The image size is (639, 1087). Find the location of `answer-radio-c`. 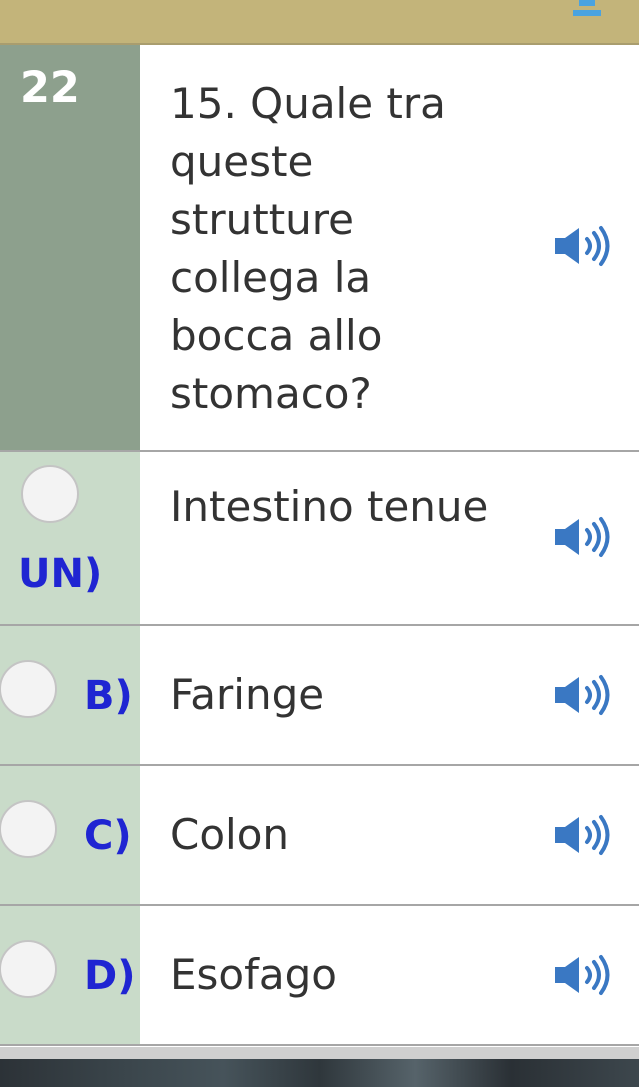

answer-radio-c is located at coordinates (28, 829).